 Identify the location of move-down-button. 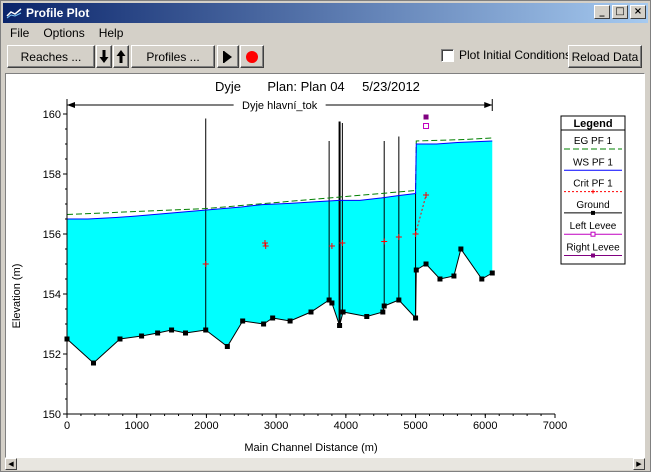
(104, 56).